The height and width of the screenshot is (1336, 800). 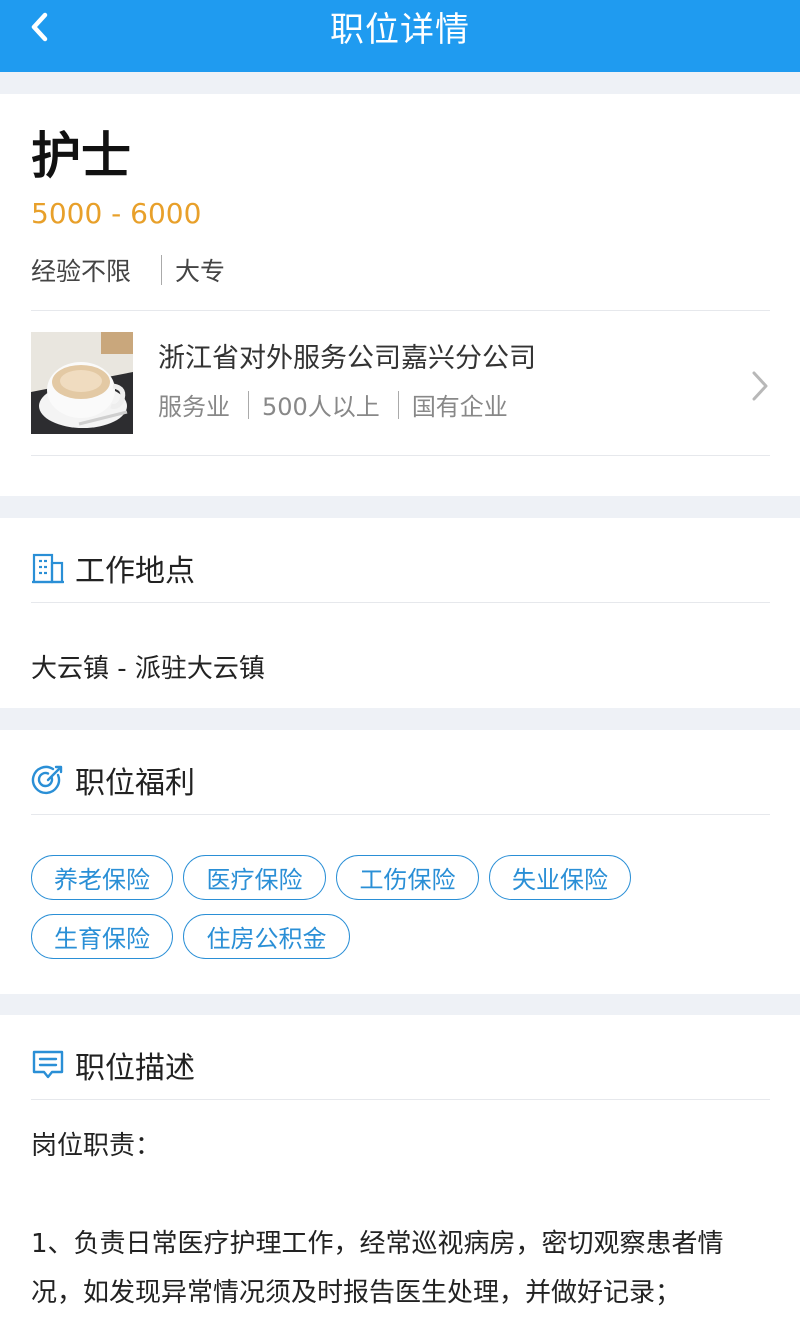 I want to click on building-icon, so click(x=48, y=568).